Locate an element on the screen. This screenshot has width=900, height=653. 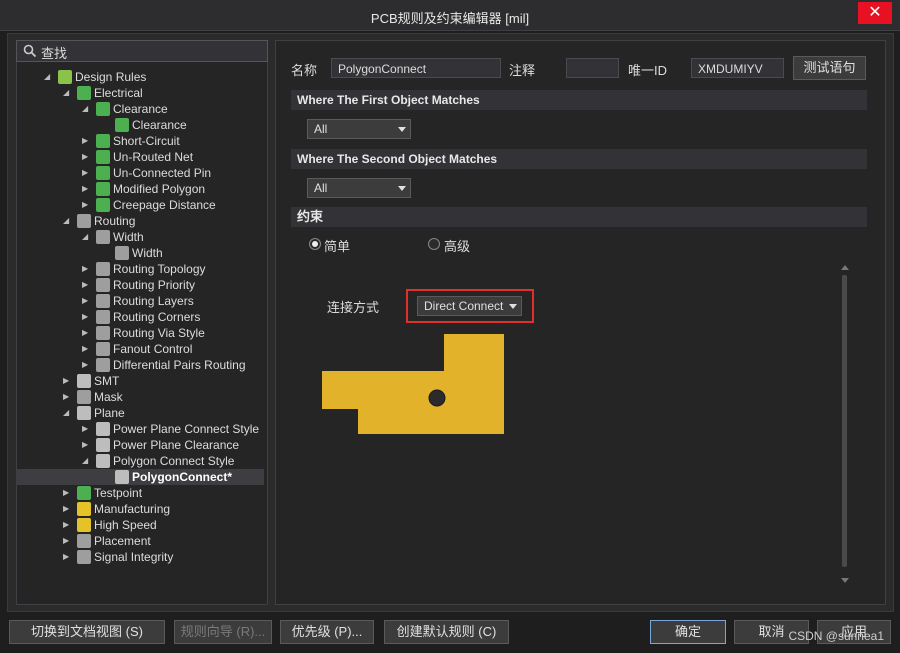
tree-item: ▶ Manufacturing is located at coordinates (140, 509).